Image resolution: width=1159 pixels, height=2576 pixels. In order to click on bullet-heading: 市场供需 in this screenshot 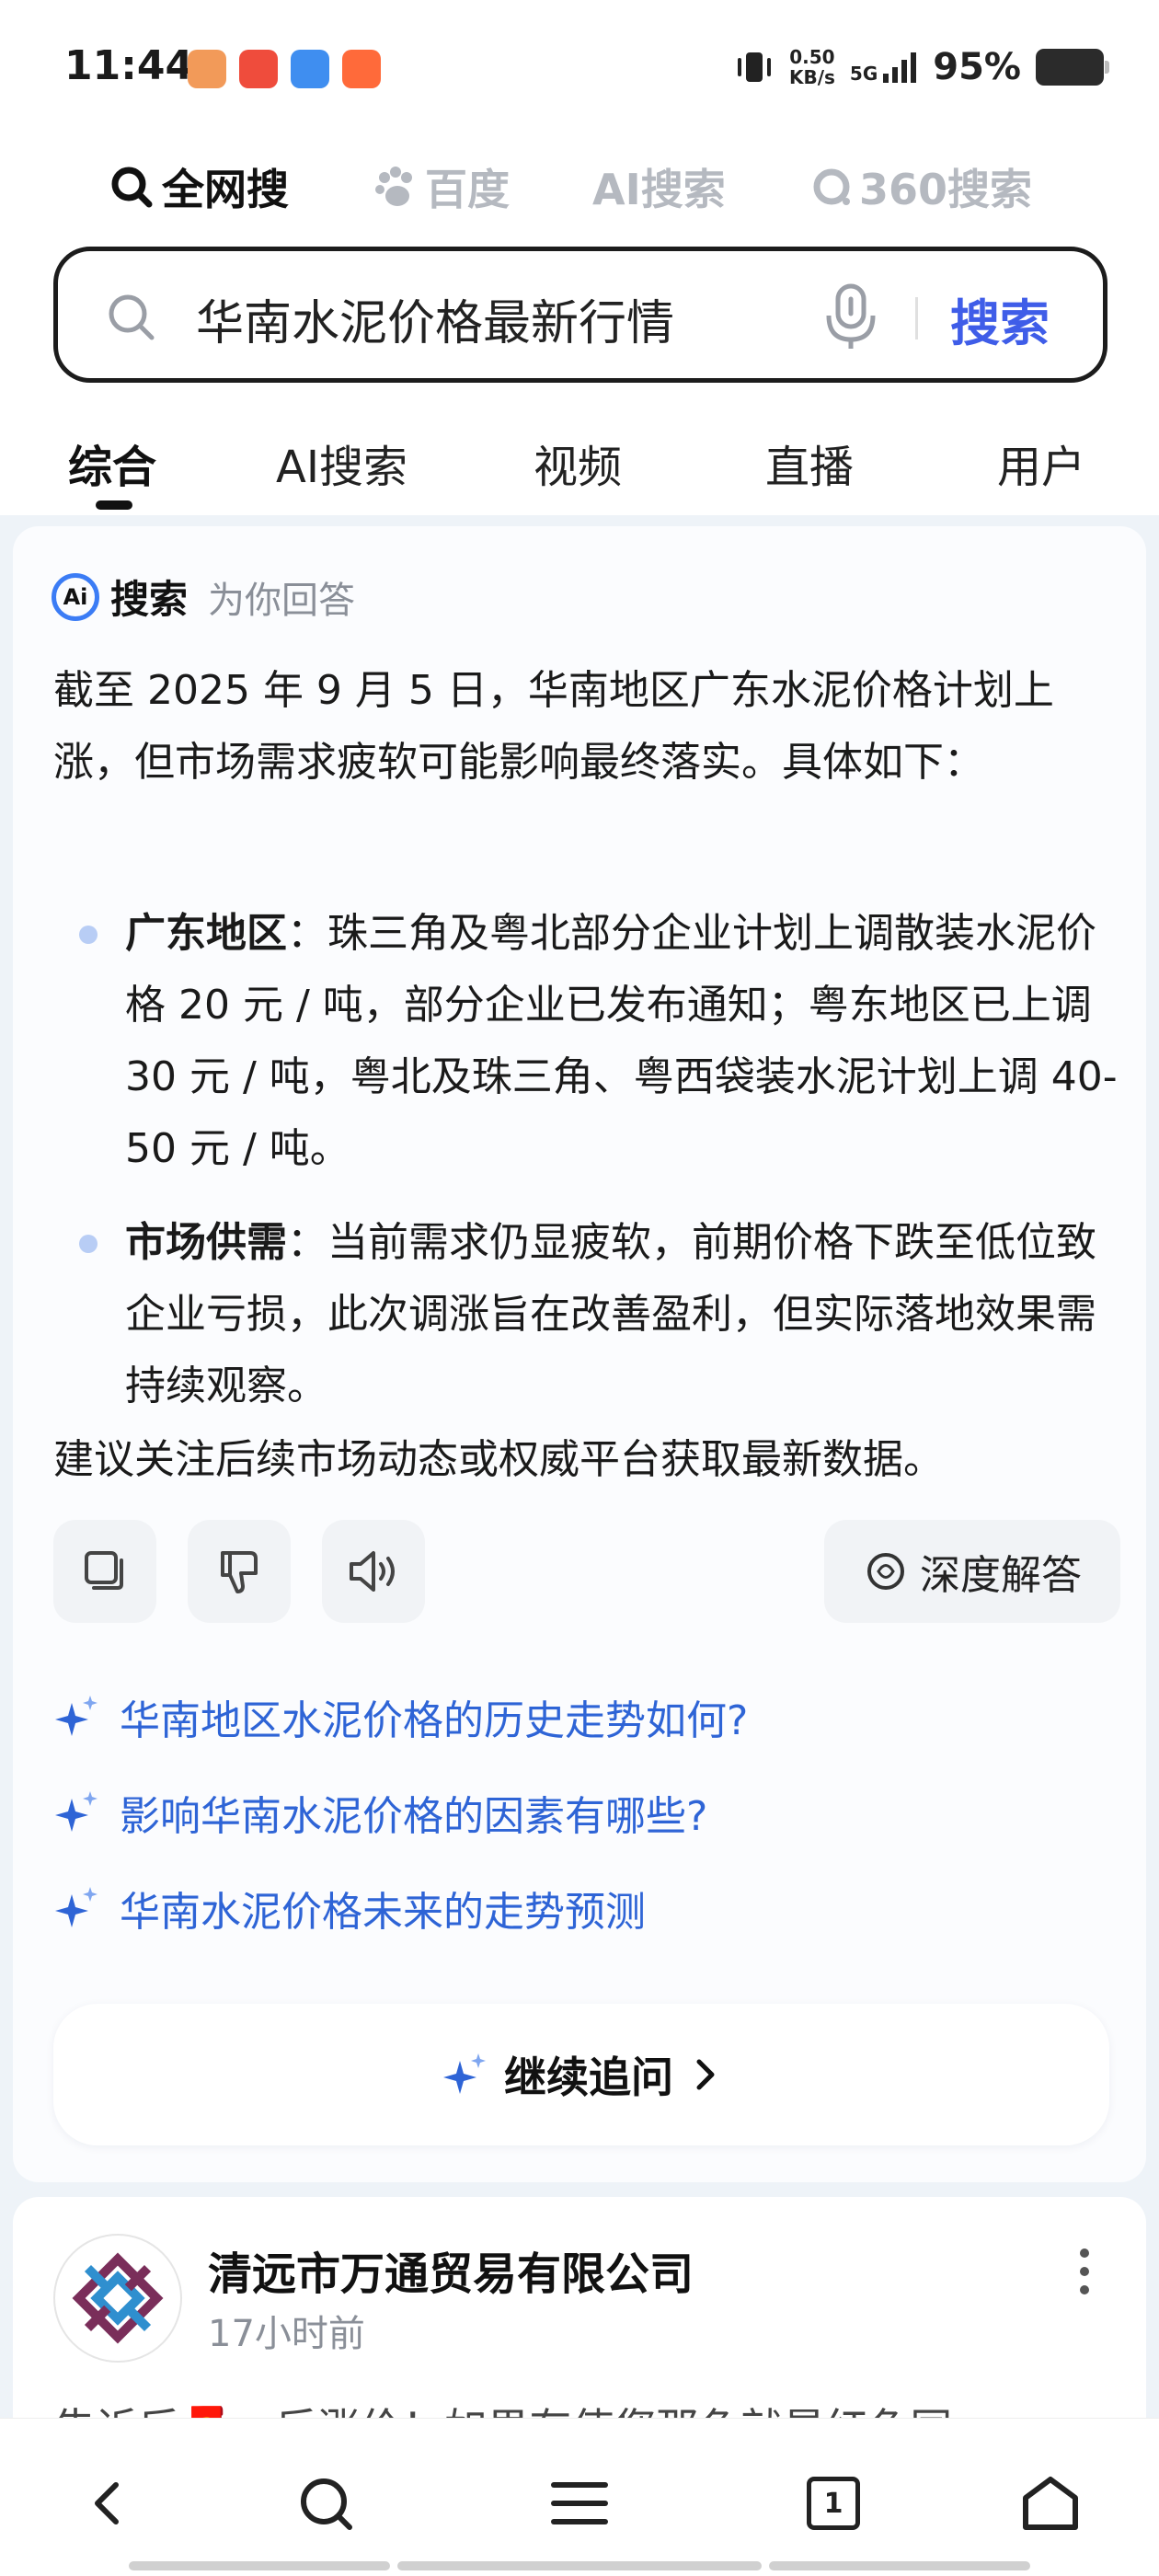, I will do `click(206, 1242)`.